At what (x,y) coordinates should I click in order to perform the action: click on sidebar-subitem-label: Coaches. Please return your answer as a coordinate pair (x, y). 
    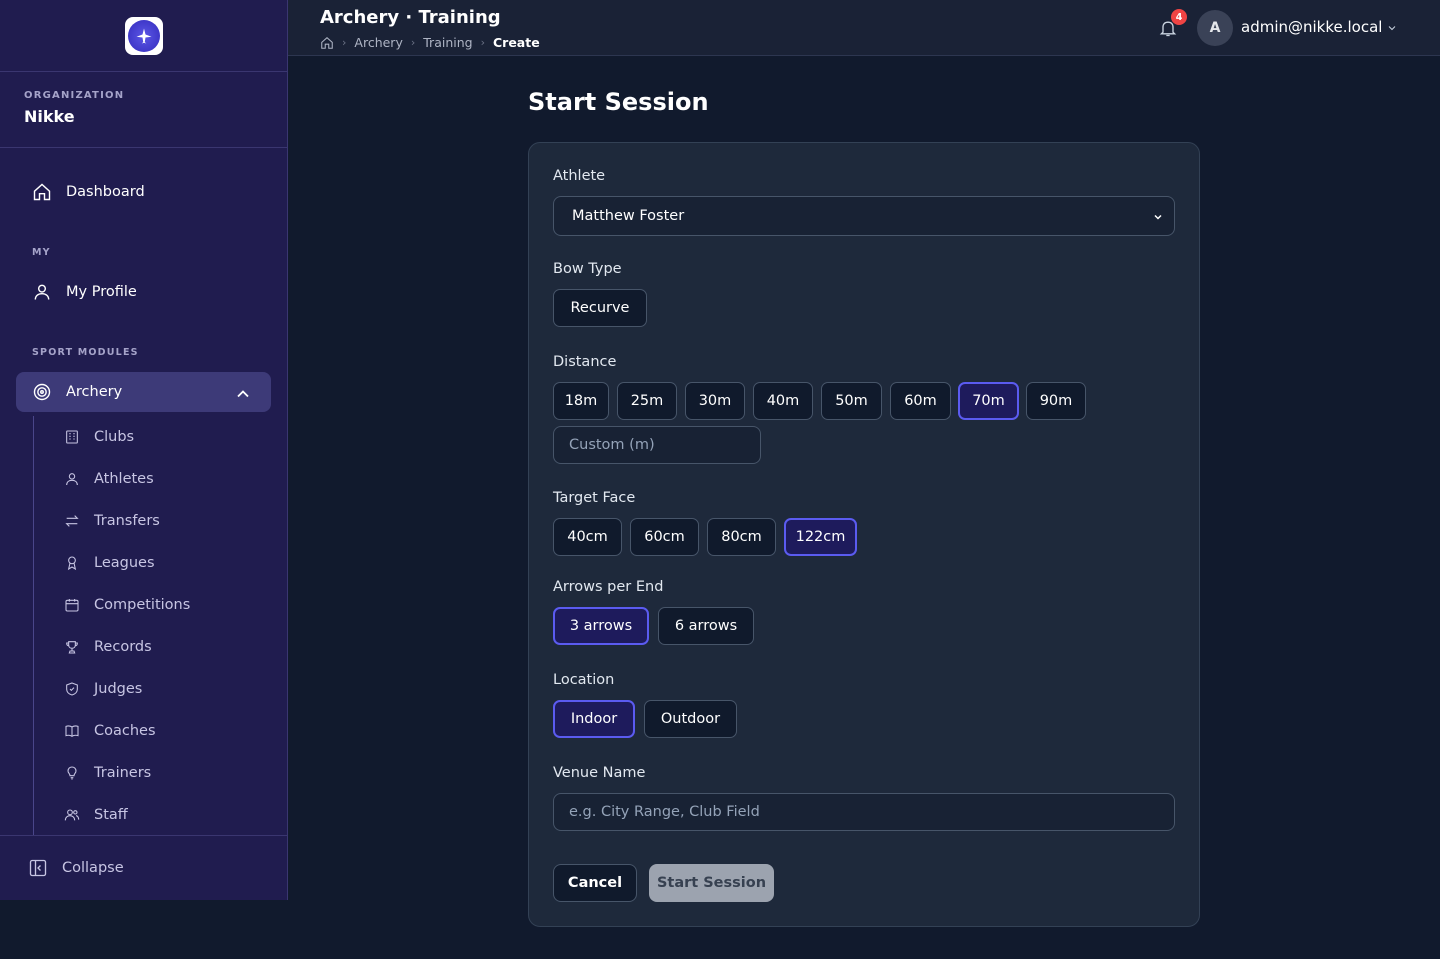
    Looking at the image, I should click on (125, 731).